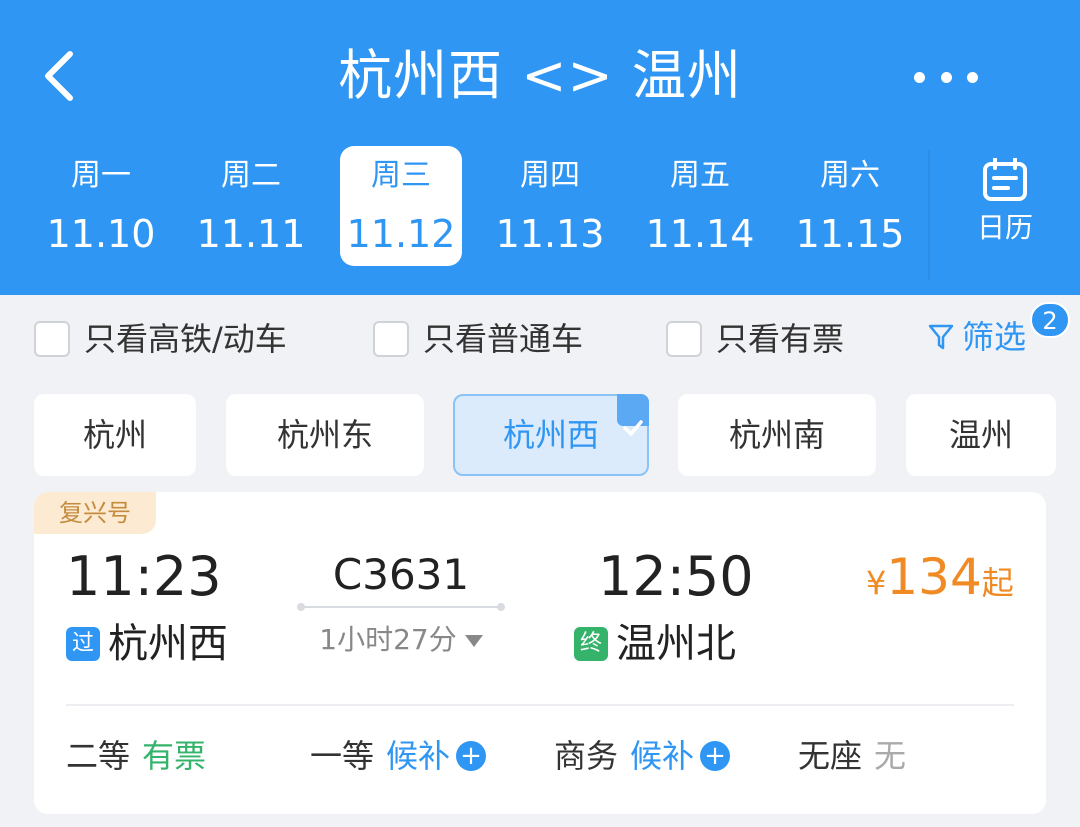 This screenshot has height=827, width=1080. What do you see at coordinates (1004, 227) in the screenshot?
I see `calendar-label: 日历` at bounding box center [1004, 227].